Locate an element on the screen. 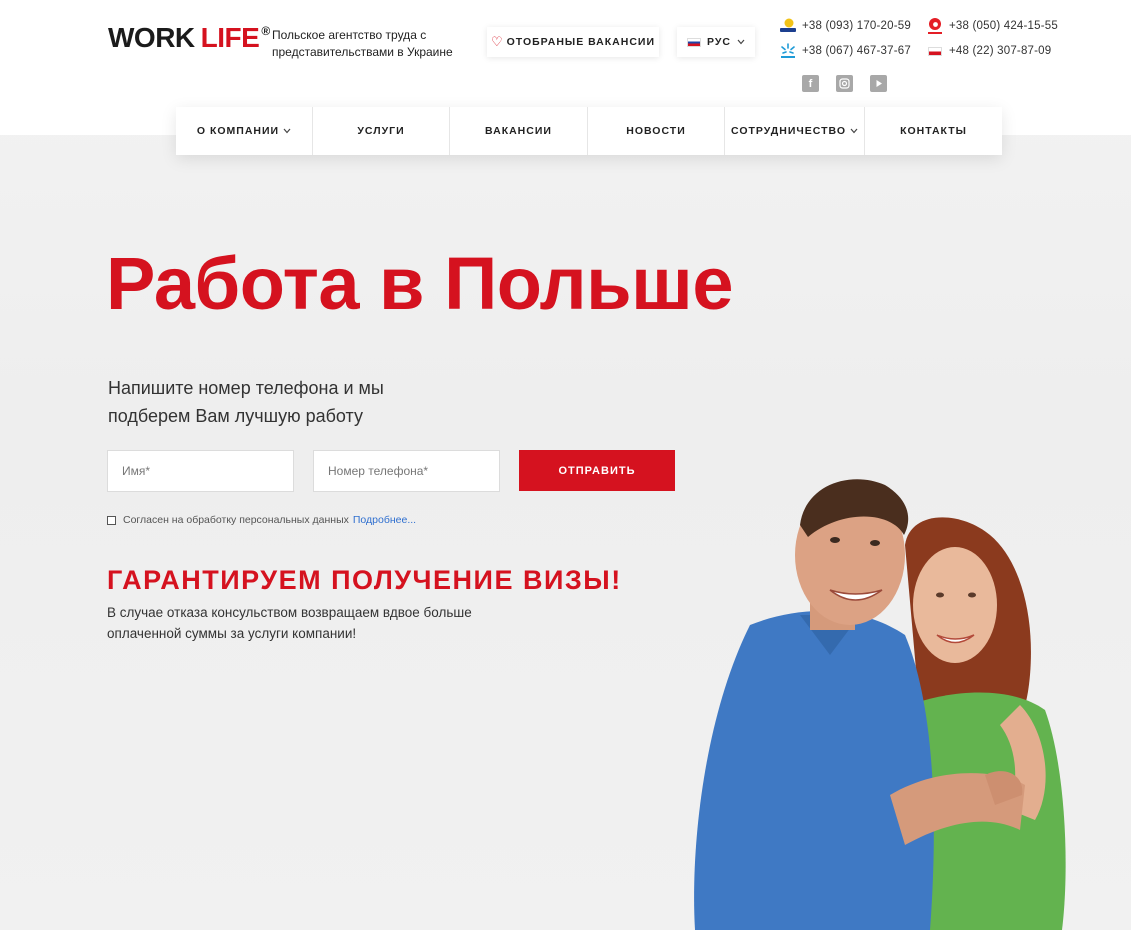  phone-kyivstar: +38 (067) 467-37-67 is located at coordinates (845, 51).